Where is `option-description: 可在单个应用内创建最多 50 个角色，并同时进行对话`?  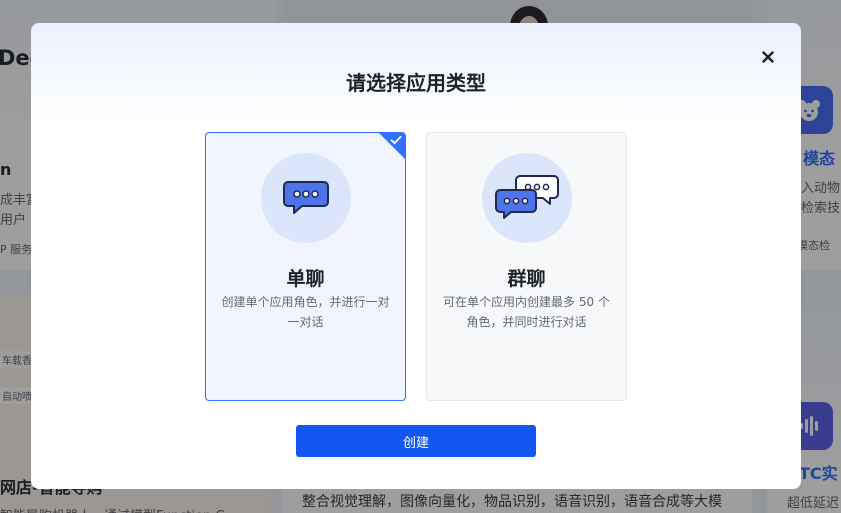
option-description: 可在单个应用内创建最多 50 个角色，并同时进行对话 is located at coordinates (526, 312).